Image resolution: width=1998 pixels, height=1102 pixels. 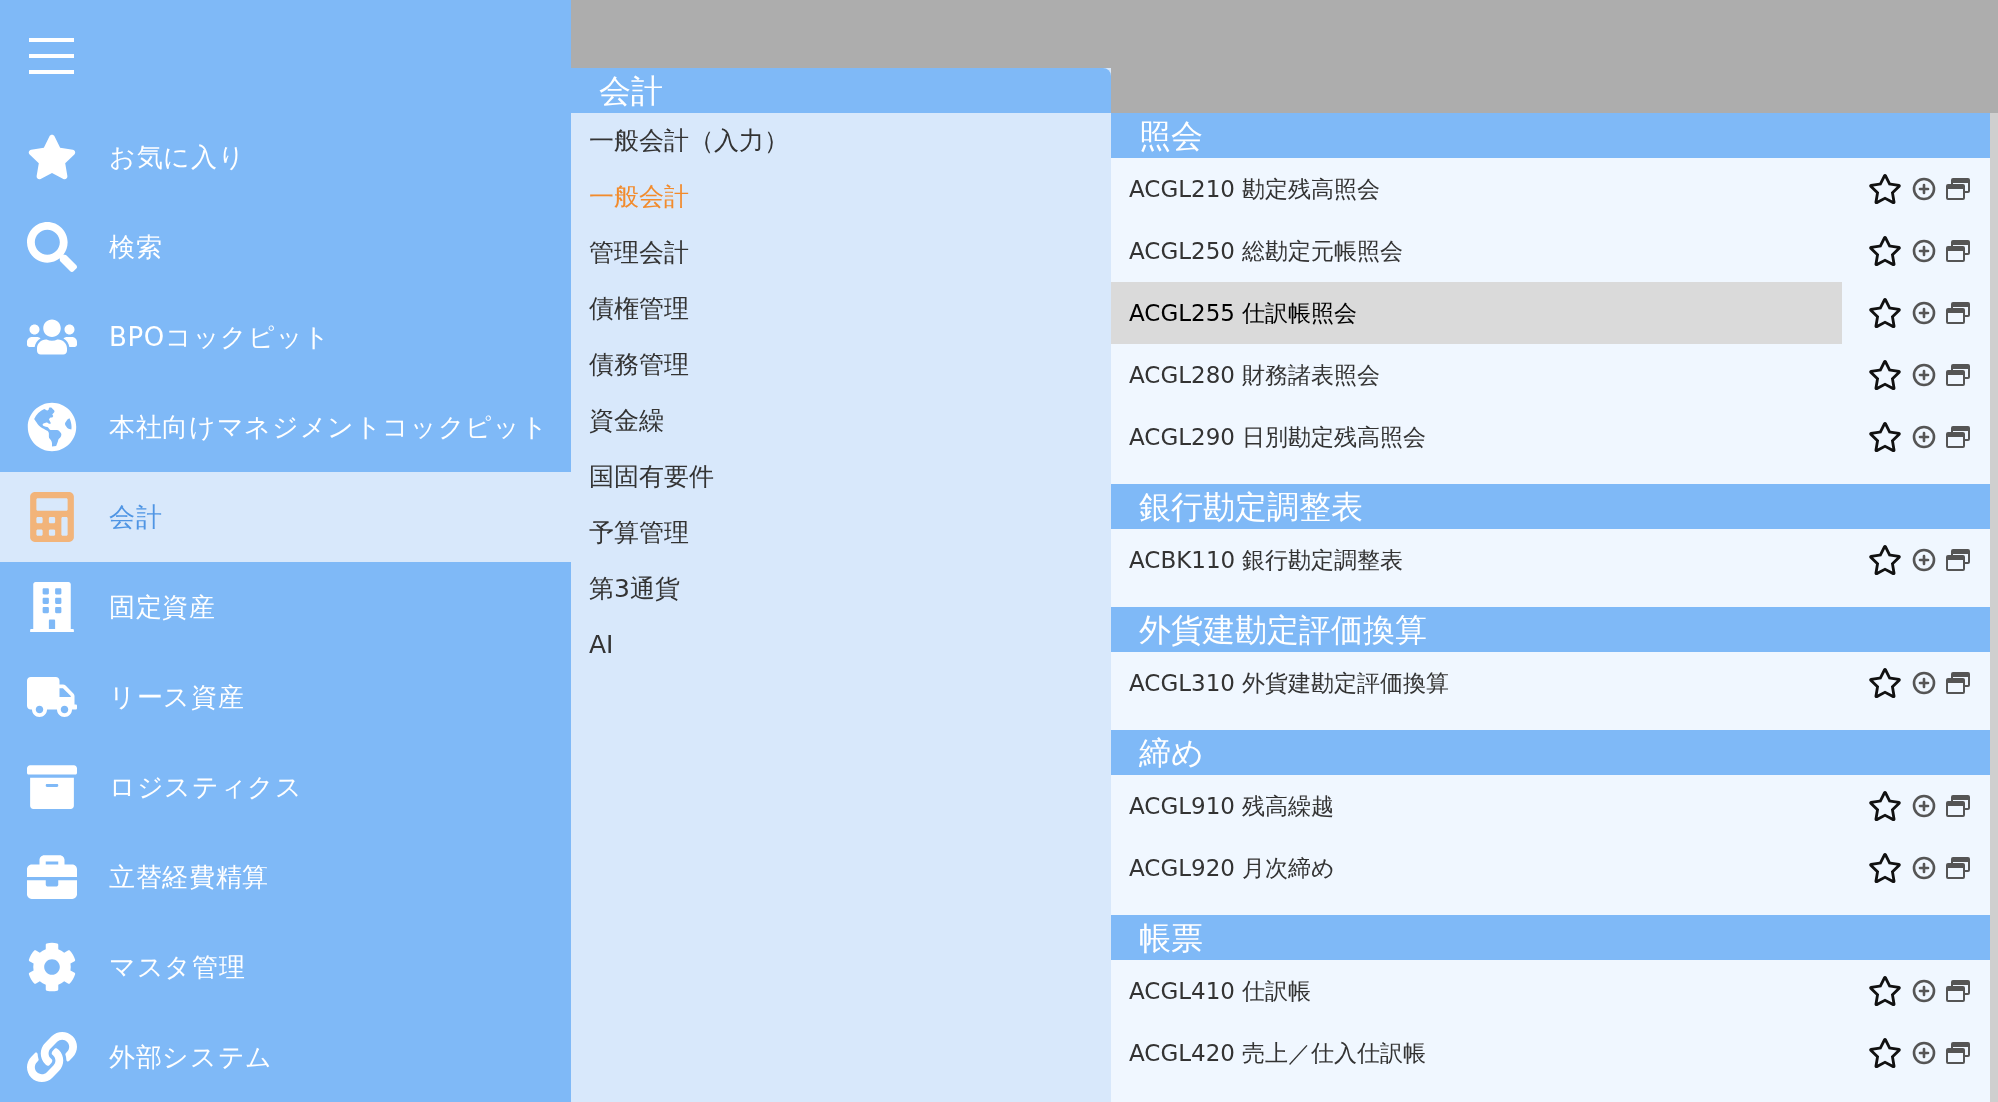 What do you see at coordinates (52, 427) in the screenshot?
I see `globe-icon` at bounding box center [52, 427].